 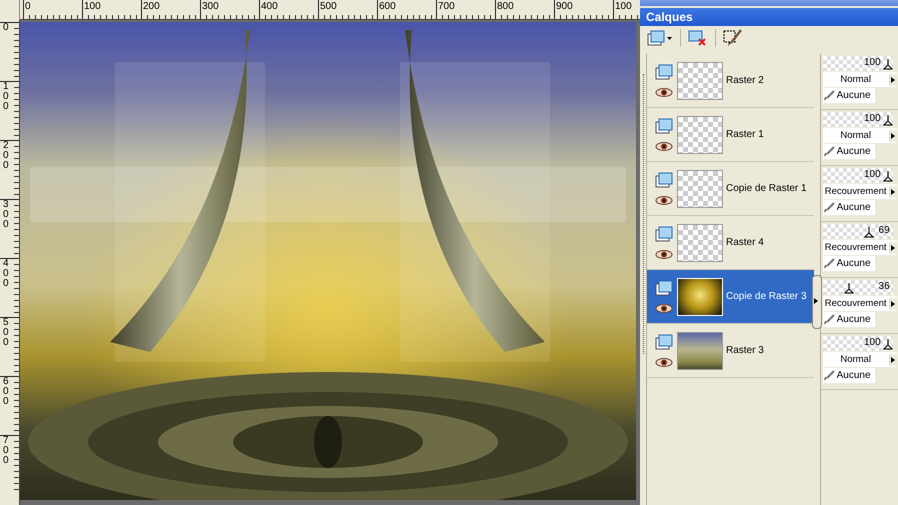 What do you see at coordinates (884, 286) in the screenshot?
I see `opacity-value: 36` at bounding box center [884, 286].